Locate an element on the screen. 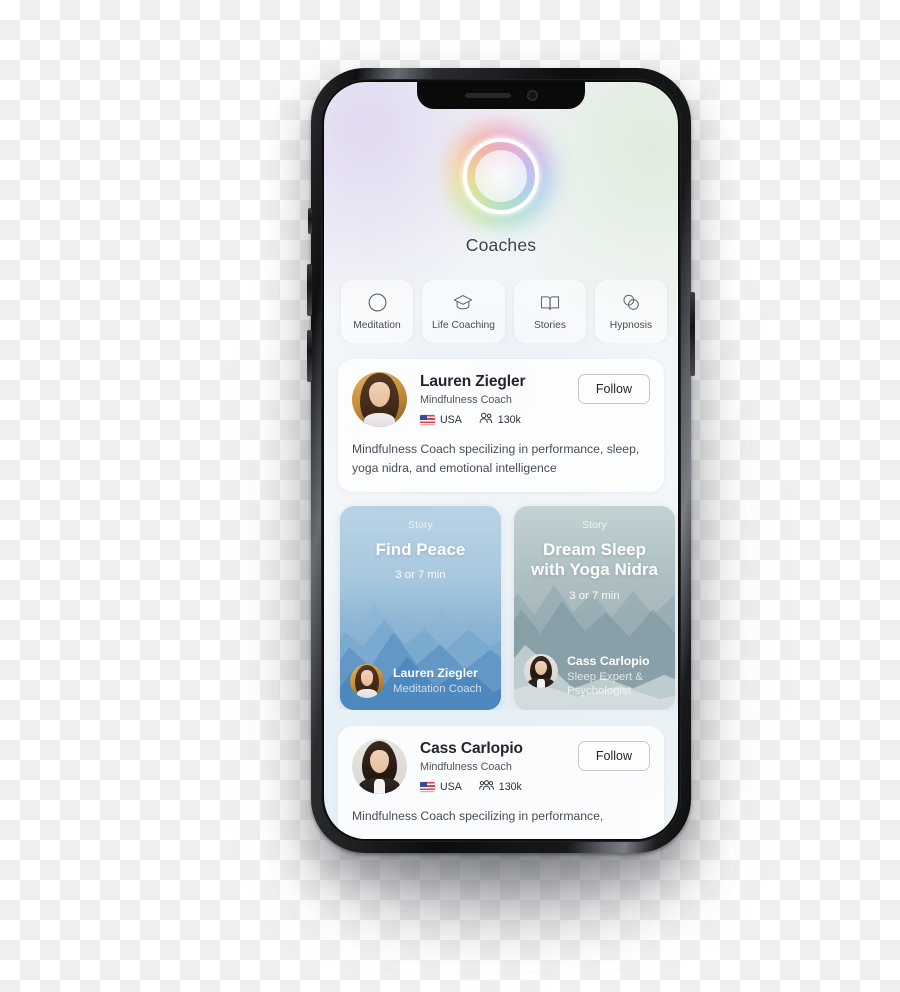 This screenshot has width=900, height=992. people-group-icon is located at coordinates (486, 786).